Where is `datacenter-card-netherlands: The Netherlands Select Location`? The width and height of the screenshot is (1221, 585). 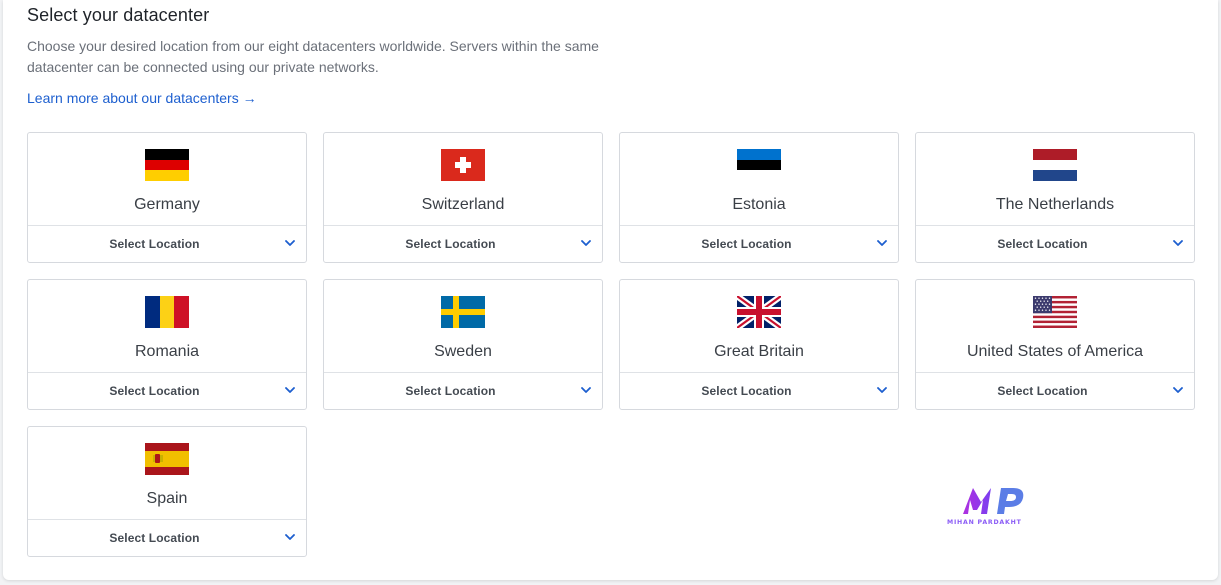 datacenter-card-netherlands: The Netherlands Select Location is located at coordinates (1055, 197).